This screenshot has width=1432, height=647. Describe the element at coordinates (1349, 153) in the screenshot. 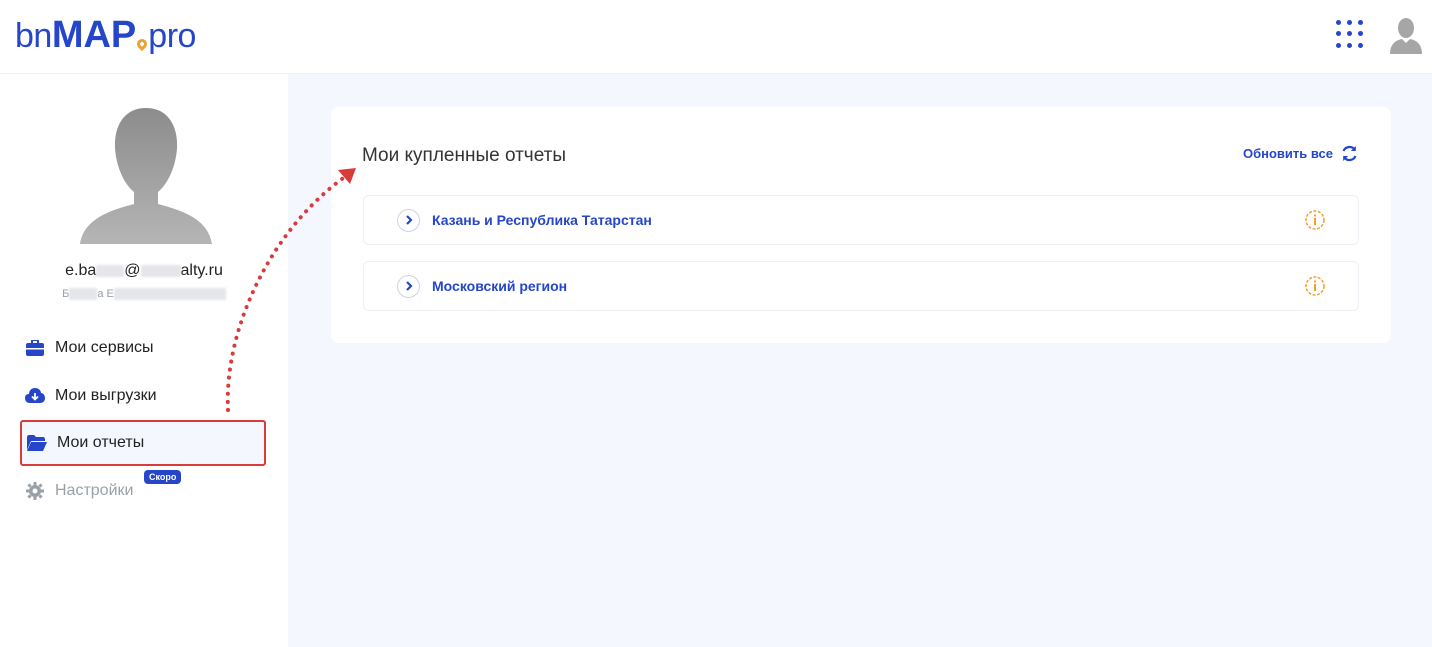

I see `refresh-icon` at that location.